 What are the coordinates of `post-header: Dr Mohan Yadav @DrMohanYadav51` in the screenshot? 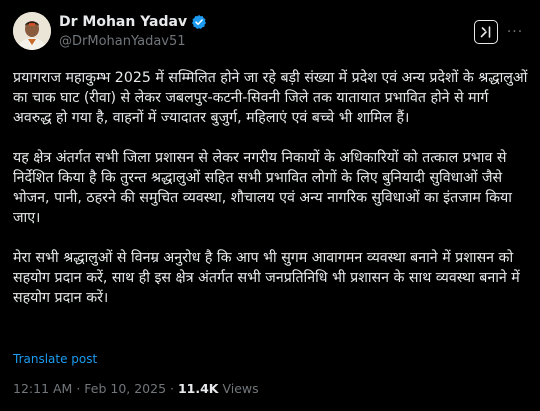 It's located at (133, 31).